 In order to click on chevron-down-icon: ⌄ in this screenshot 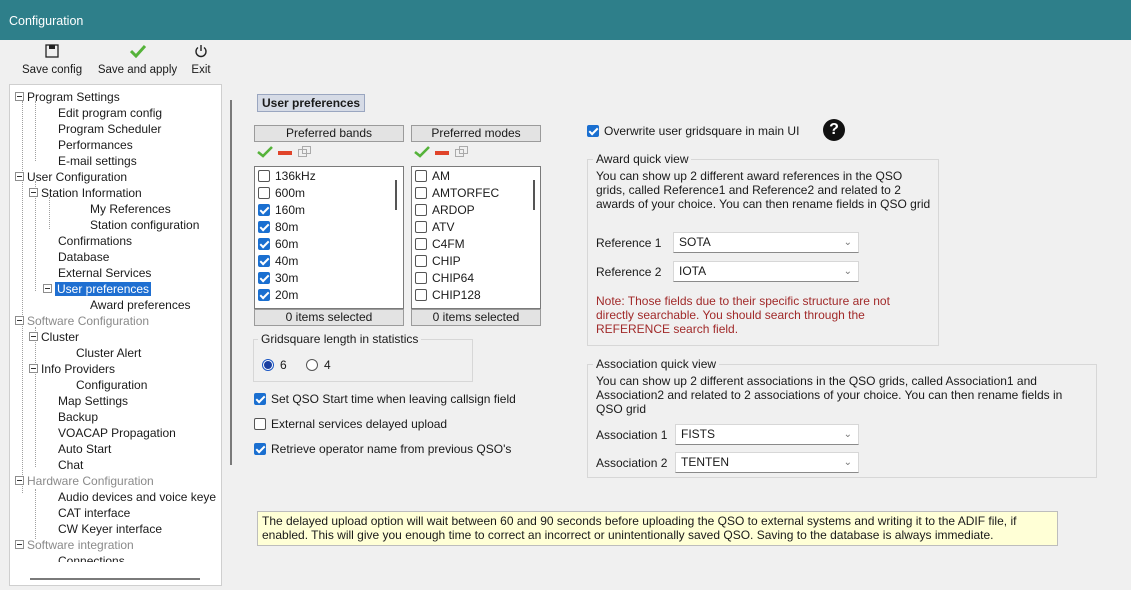, I will do `click(847, 462)`.